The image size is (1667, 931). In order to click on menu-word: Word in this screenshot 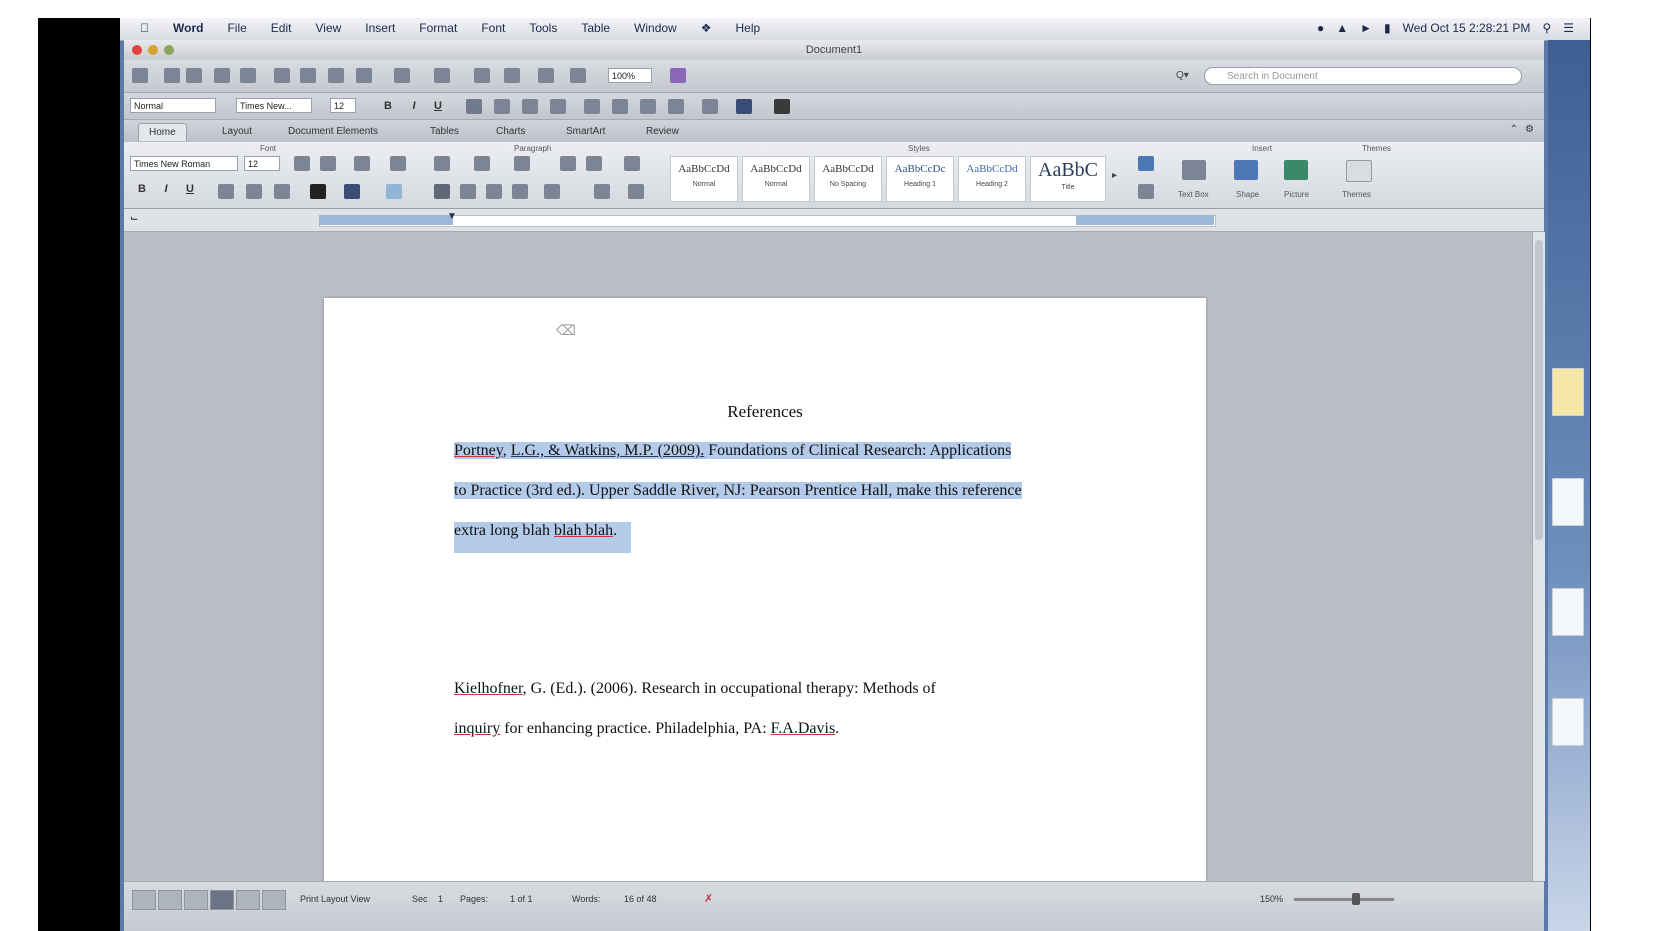, I will do `click(188, 28)`.